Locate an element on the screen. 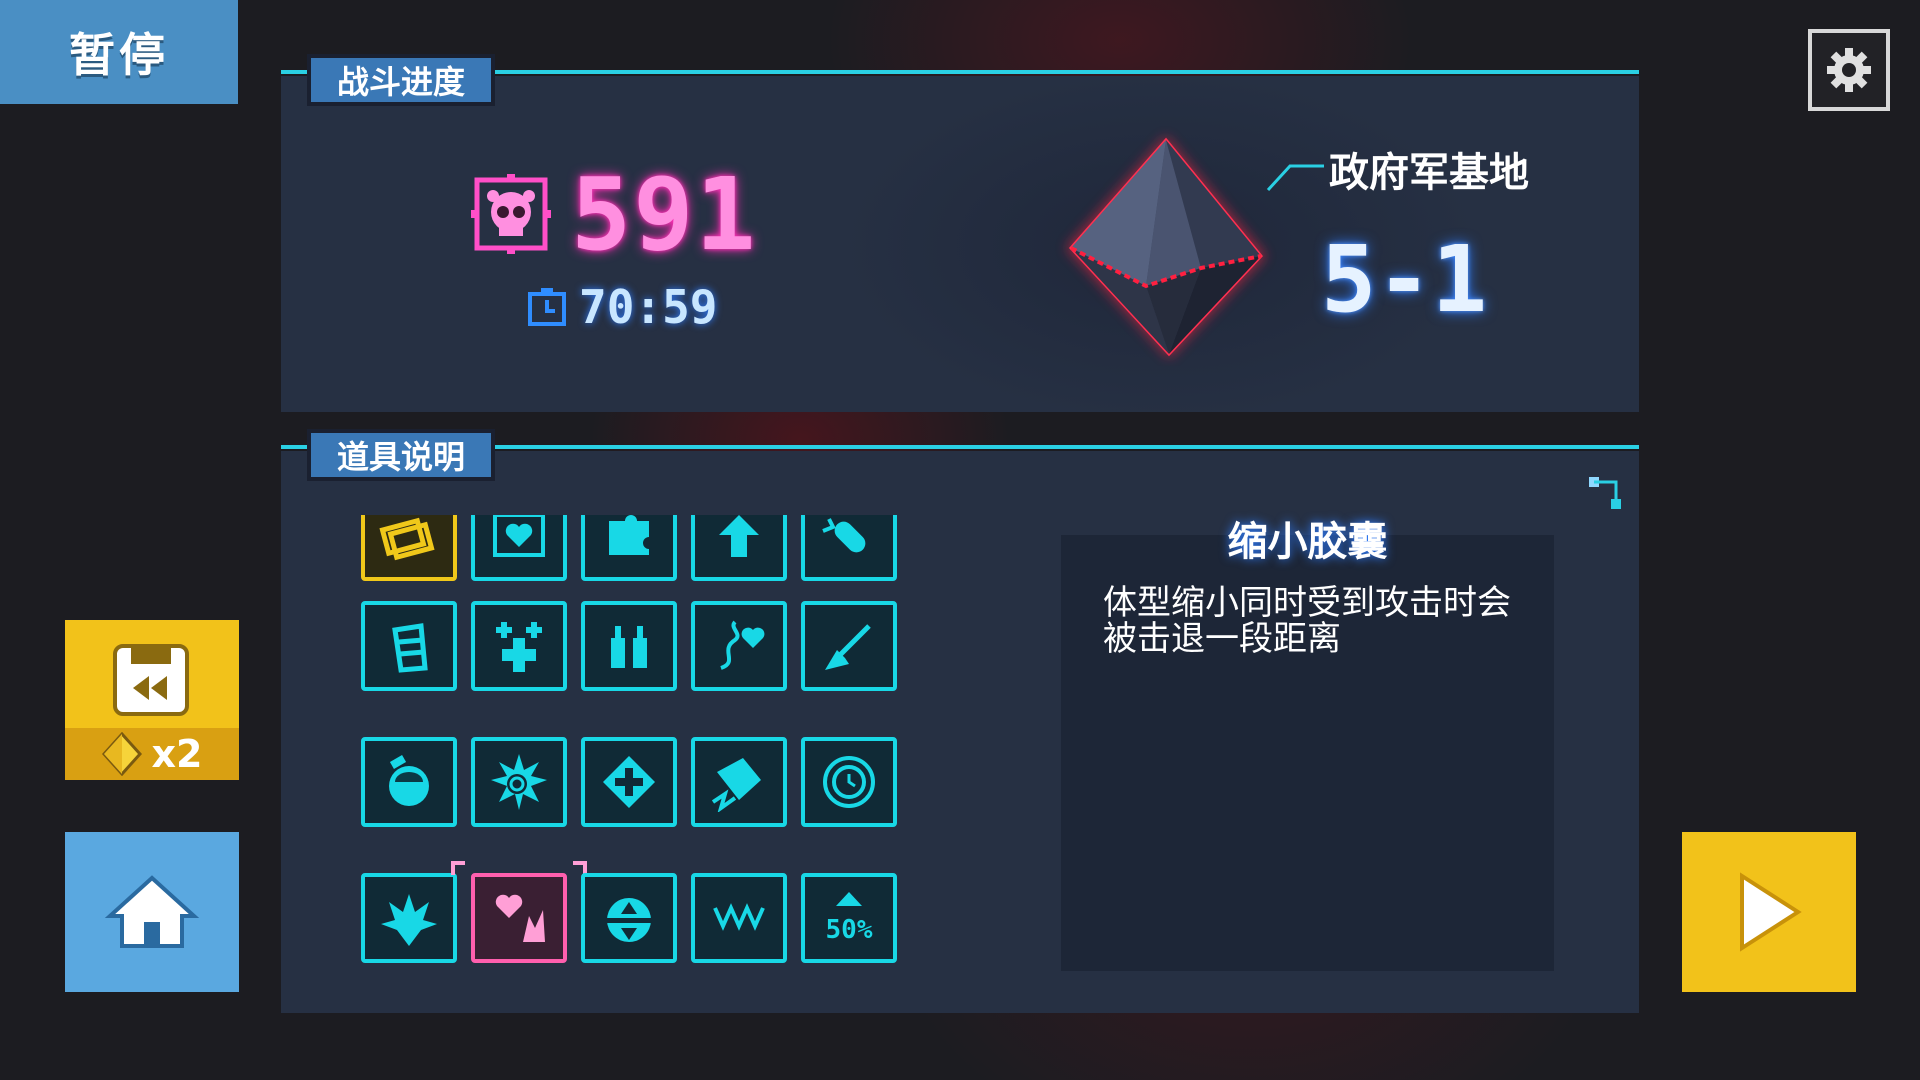 The width and height of the screenshot is (1920, 1080). play-icon is located at coordinates (1771, 912).